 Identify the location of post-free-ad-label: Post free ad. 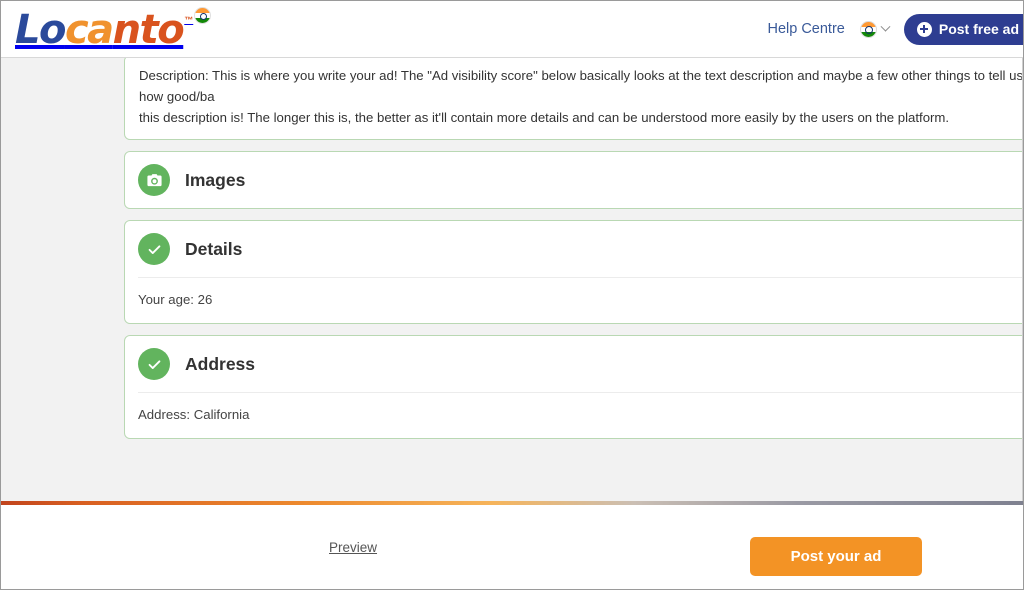
(978, 29).